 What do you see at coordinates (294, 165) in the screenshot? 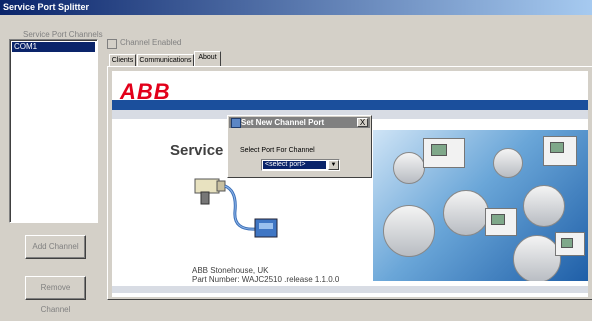
I see `port-select-value: <select port>` at bounding box center [294, 165].